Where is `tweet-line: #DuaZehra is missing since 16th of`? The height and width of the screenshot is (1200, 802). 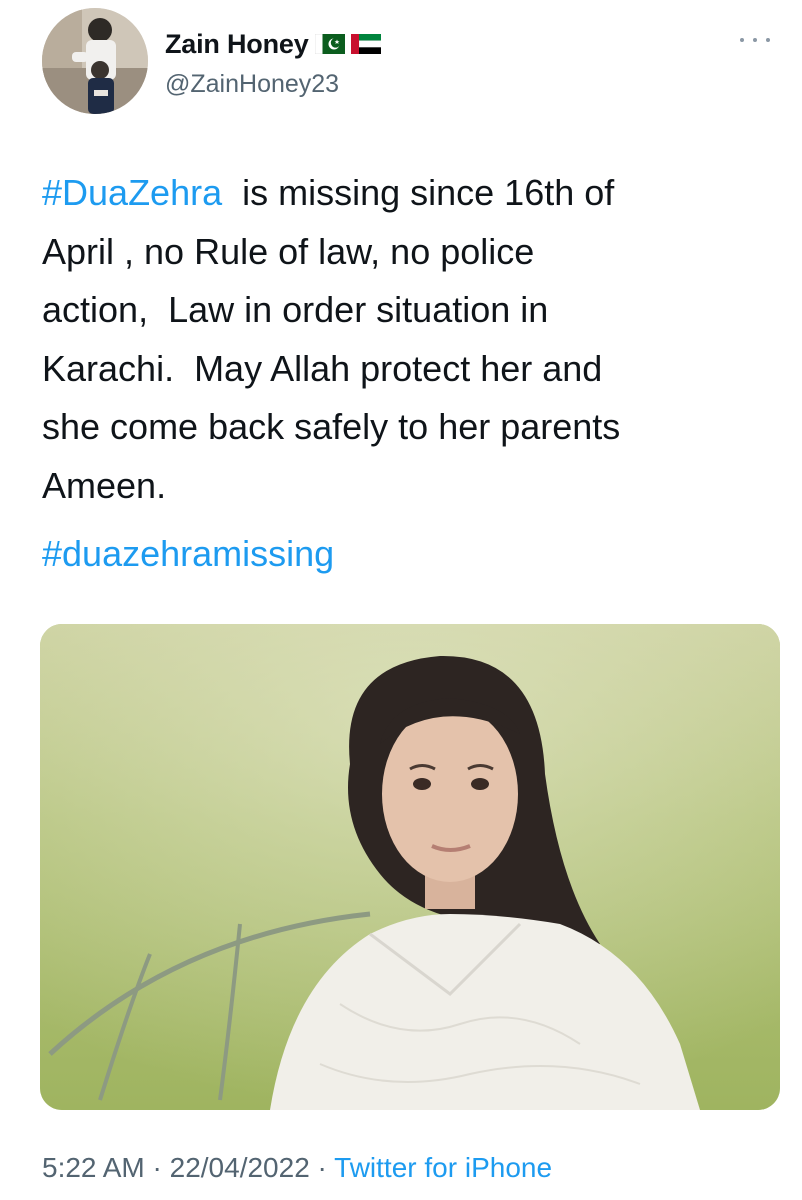 tweet-line: #DuaZehra is missing since 16th of is located at coordinates (407, 193).